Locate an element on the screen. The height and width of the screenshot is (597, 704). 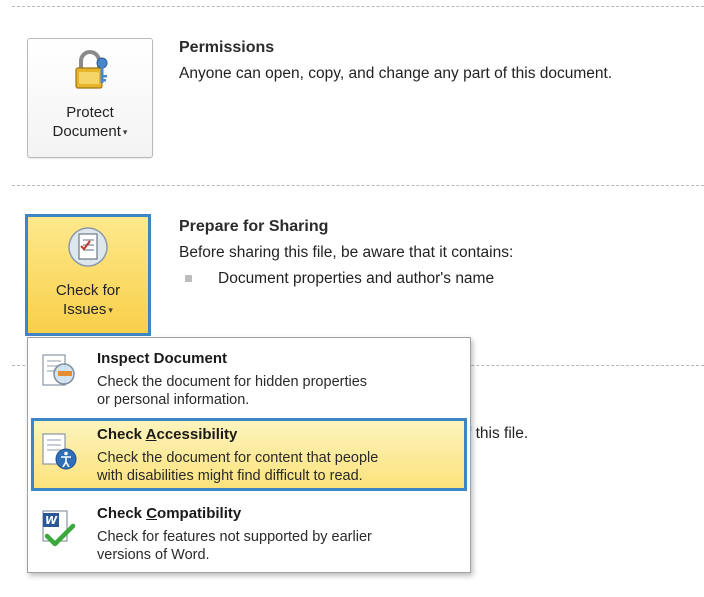
compatibility-title-accel: C is located at coordinates (152, 513).